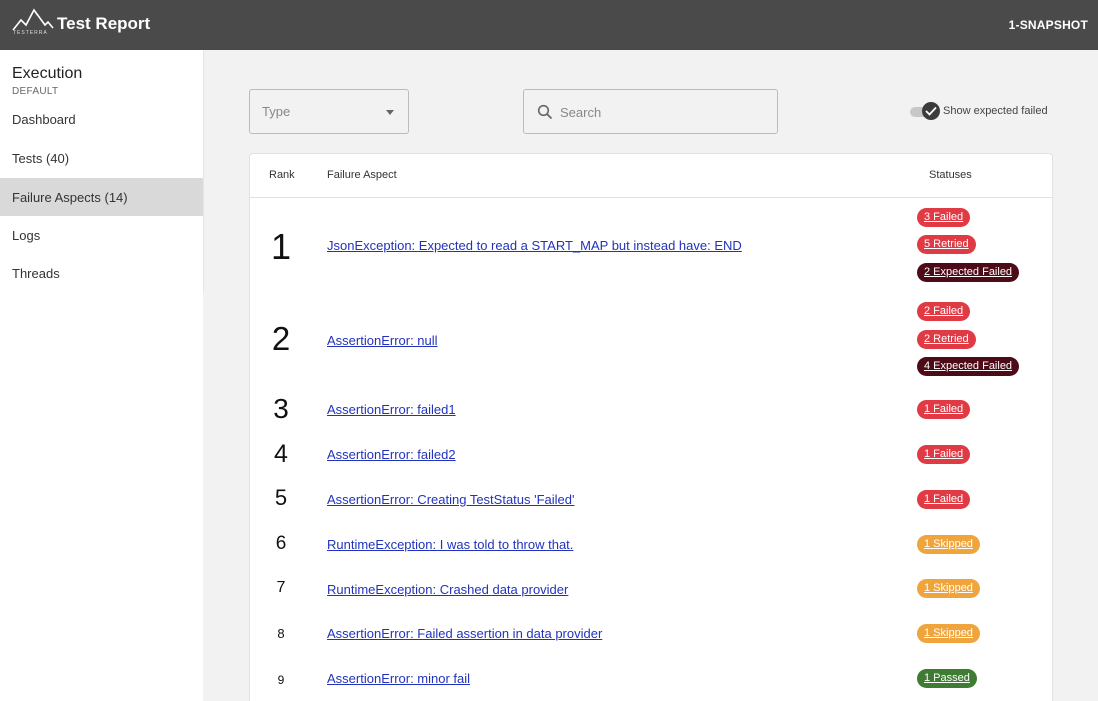  What do you see at coordinates (276, 111) in the screenshot?
I see `type-select-placeholder: Type` at bounding box center [276, 111].